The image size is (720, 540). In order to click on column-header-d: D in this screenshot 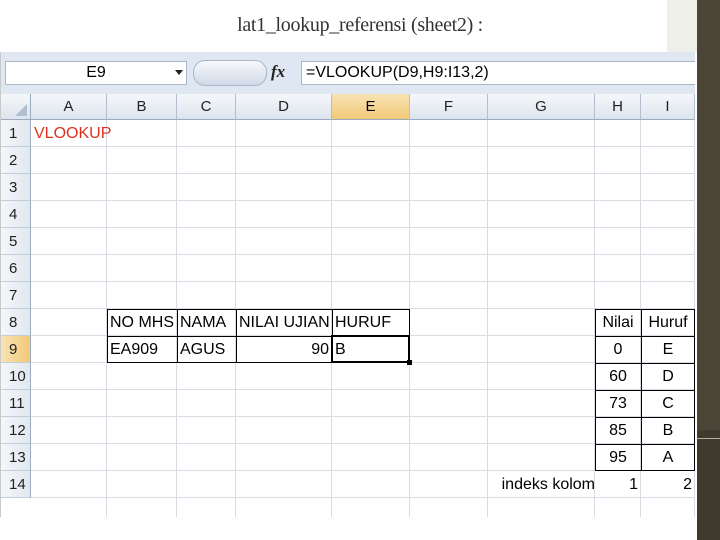, I will do `click(284, 107)`.